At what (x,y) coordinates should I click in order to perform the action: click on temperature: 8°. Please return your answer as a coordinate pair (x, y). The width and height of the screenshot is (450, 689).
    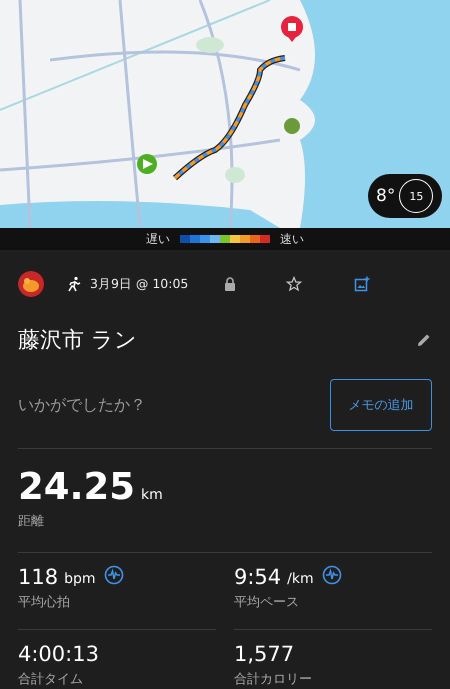
    Looking at the image, I should click on (386, 196).